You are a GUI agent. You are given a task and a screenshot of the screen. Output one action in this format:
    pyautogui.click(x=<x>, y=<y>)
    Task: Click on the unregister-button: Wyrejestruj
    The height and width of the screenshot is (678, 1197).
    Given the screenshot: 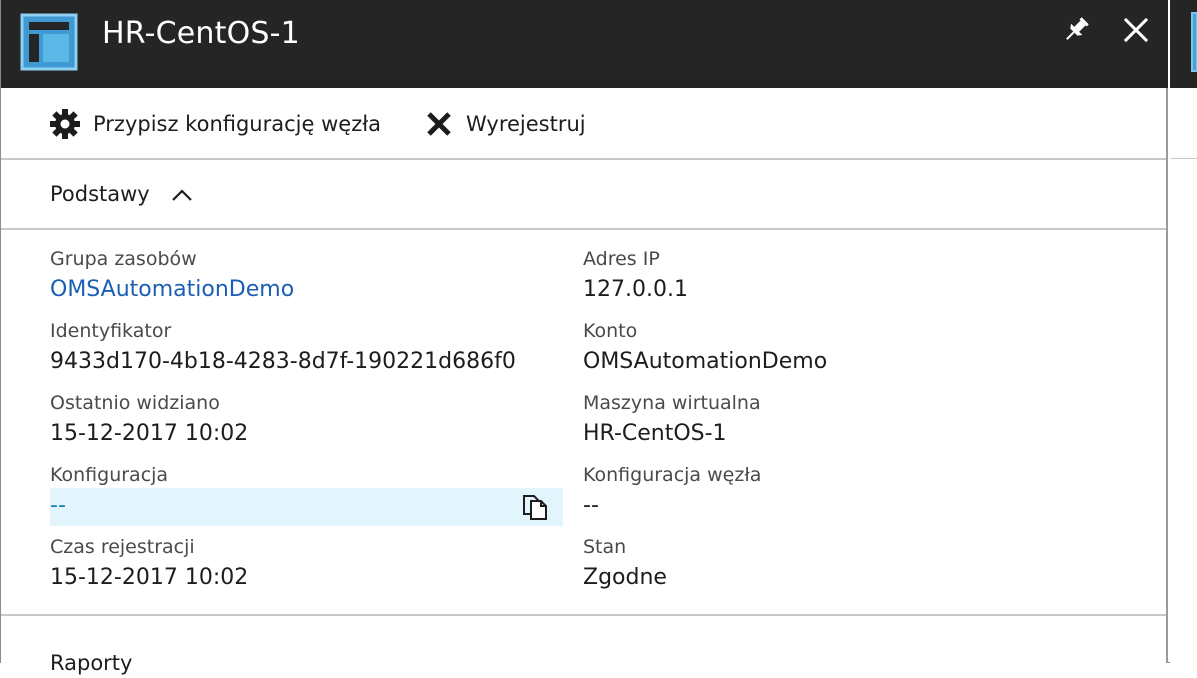 What is the action you would take?
    pyautogui.click(x=505, y=124)
    